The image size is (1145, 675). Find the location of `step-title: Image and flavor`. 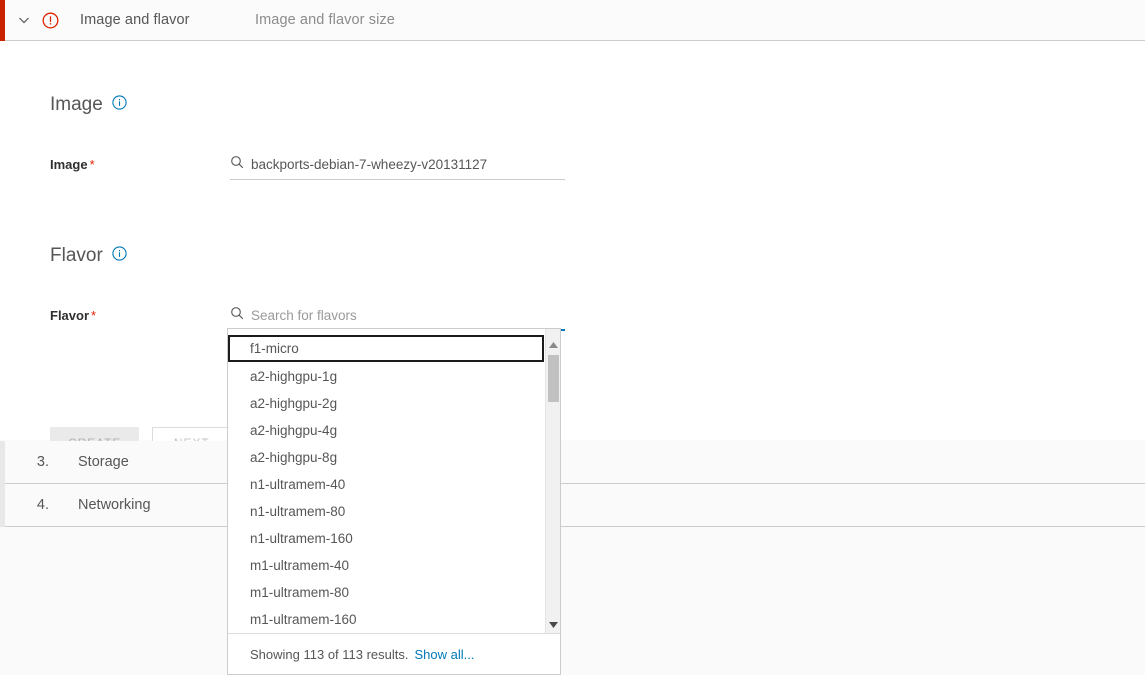

step-title: Image and flavor is located at coordinates (135, 20).